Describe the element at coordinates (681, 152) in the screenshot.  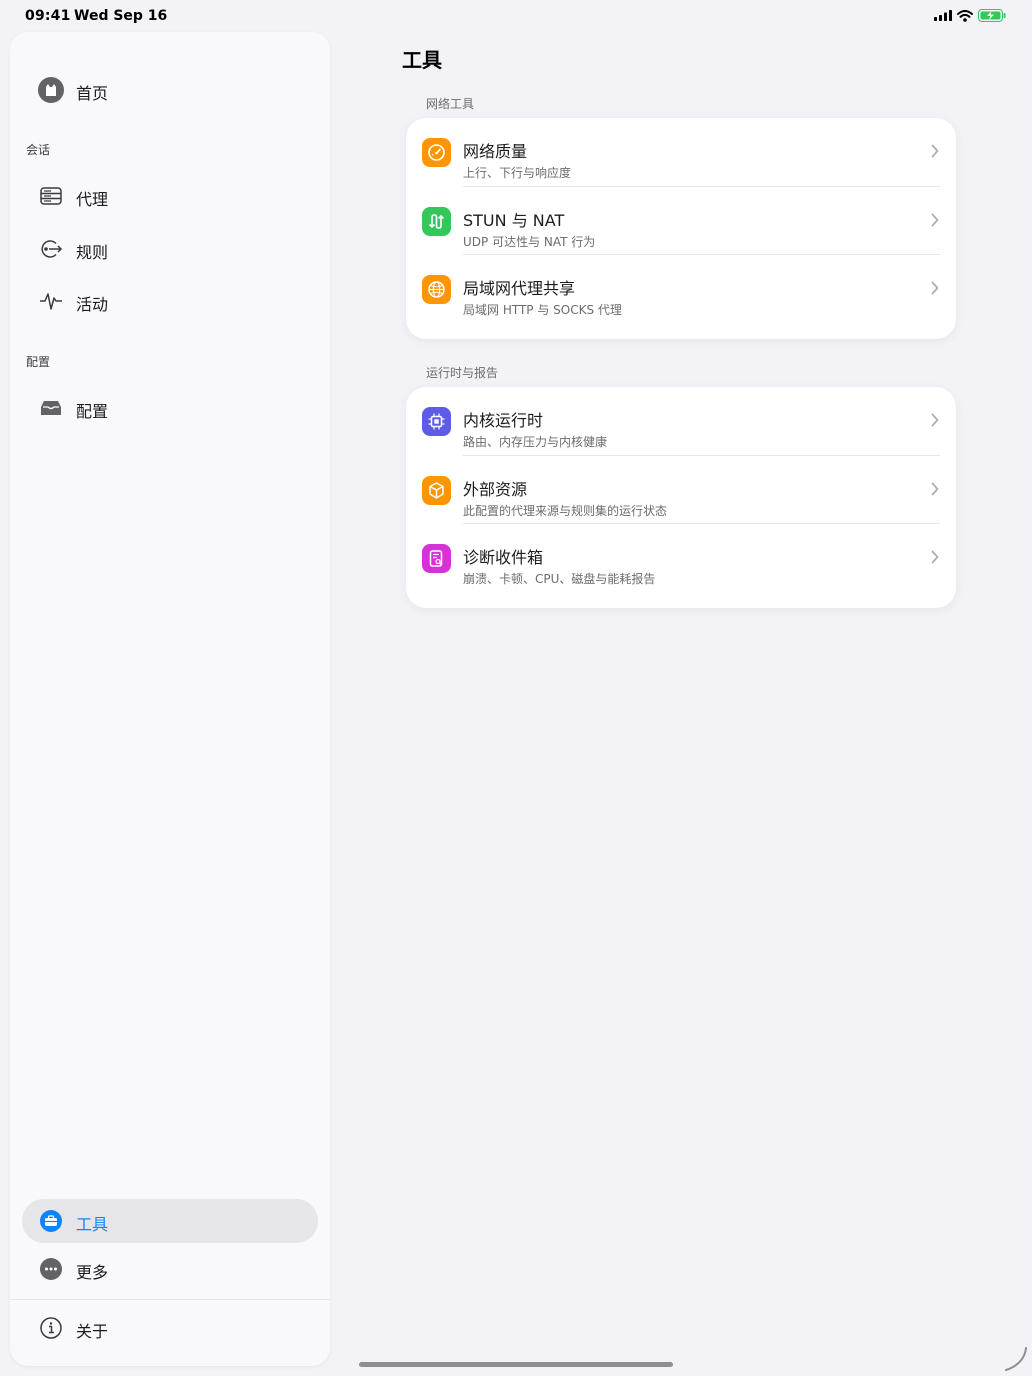
I see `list-row-network-quality: 网络质量 上行、下行与响应度` at that location.